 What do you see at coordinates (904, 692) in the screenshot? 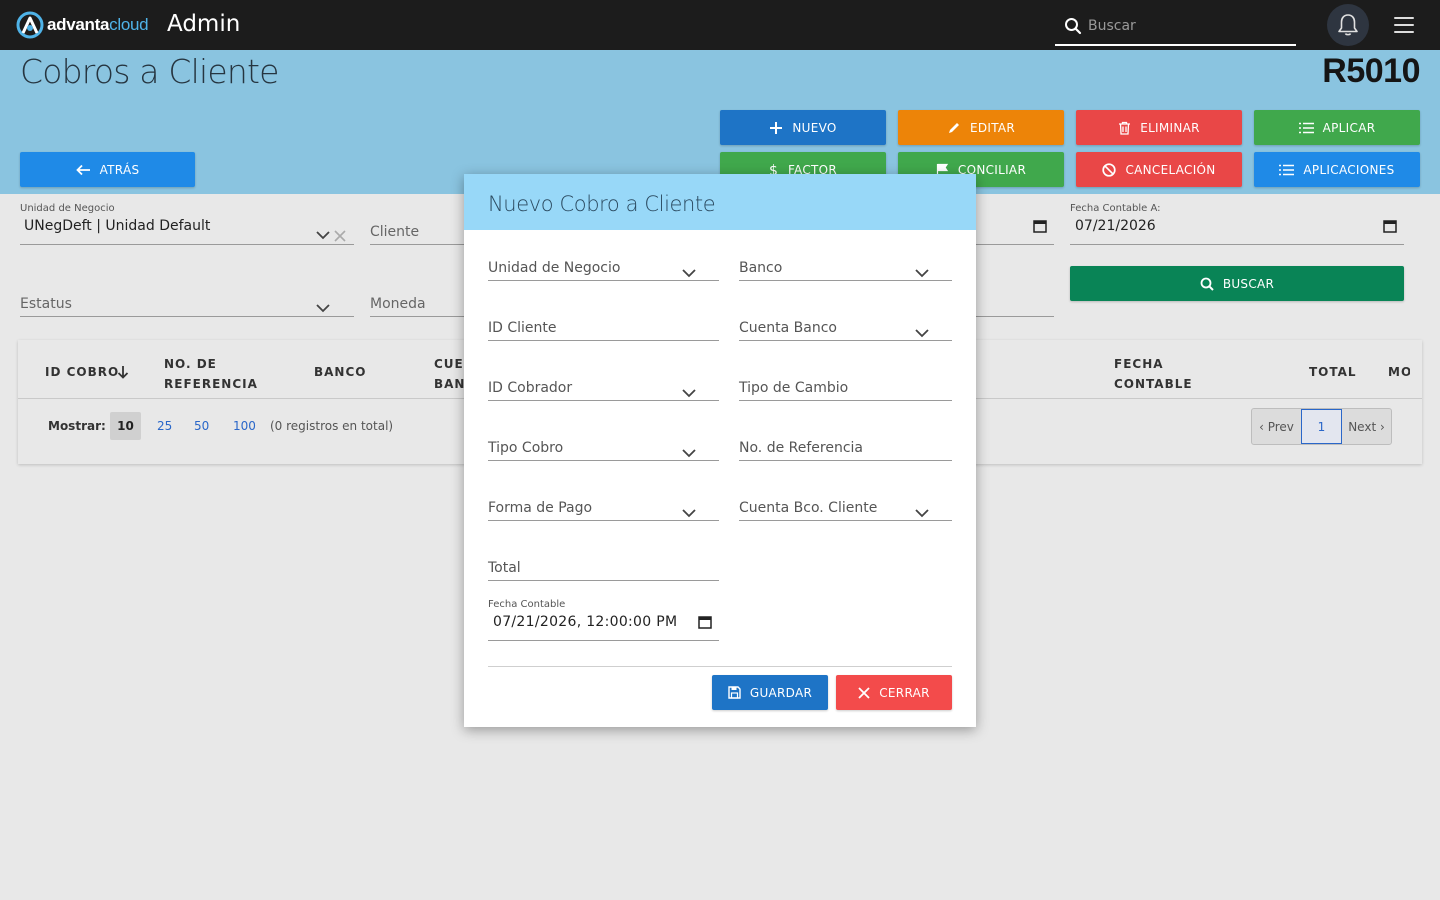
I see `cerrar-button-label: CERRAR` at bounding box center [904, 692].